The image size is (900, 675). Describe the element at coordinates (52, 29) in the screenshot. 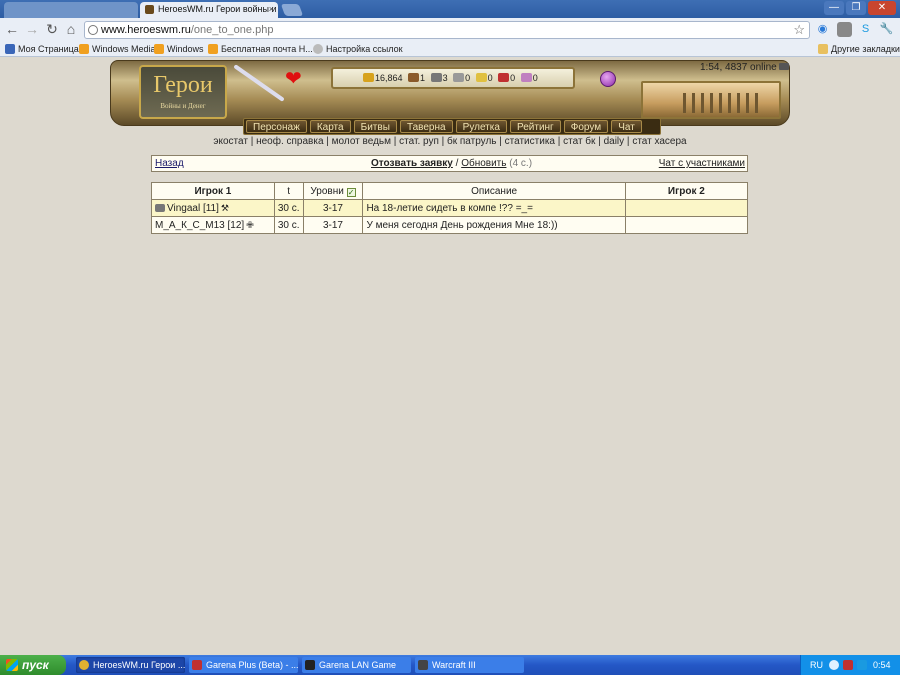

I see `reload-icon: ↻` at that location.